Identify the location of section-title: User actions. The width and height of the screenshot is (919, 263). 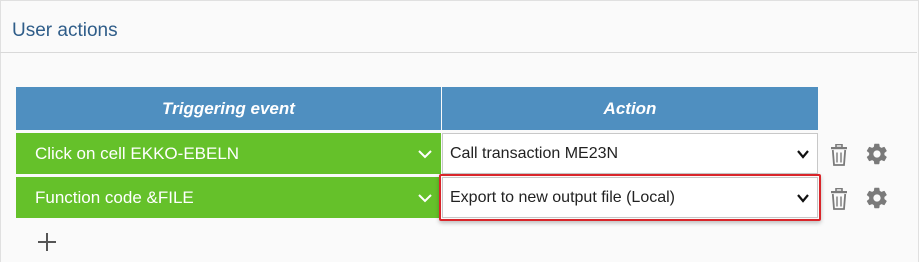
(65, 30).